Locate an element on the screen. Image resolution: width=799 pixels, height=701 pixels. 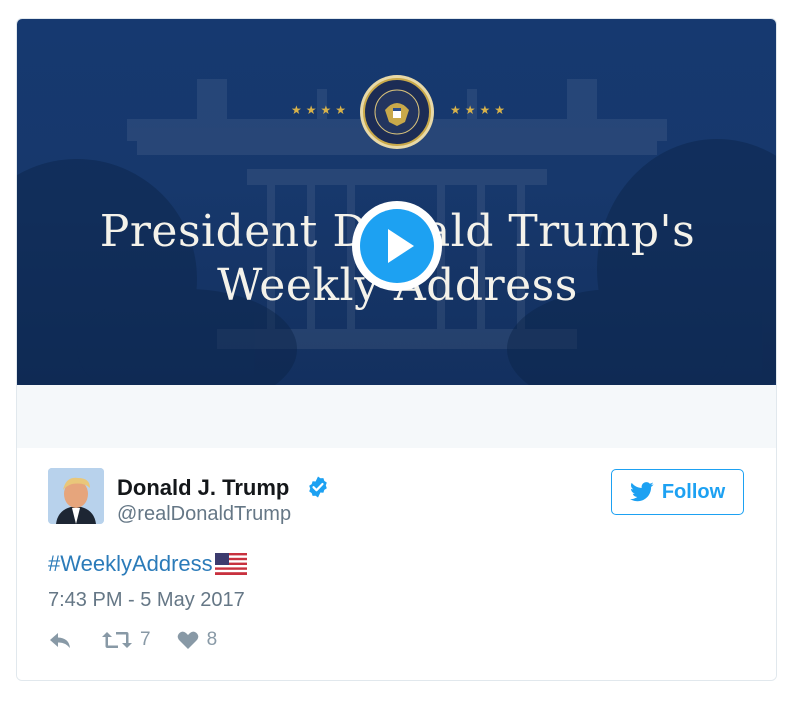
follow-button: Follow is located at coordinates (677, 492).